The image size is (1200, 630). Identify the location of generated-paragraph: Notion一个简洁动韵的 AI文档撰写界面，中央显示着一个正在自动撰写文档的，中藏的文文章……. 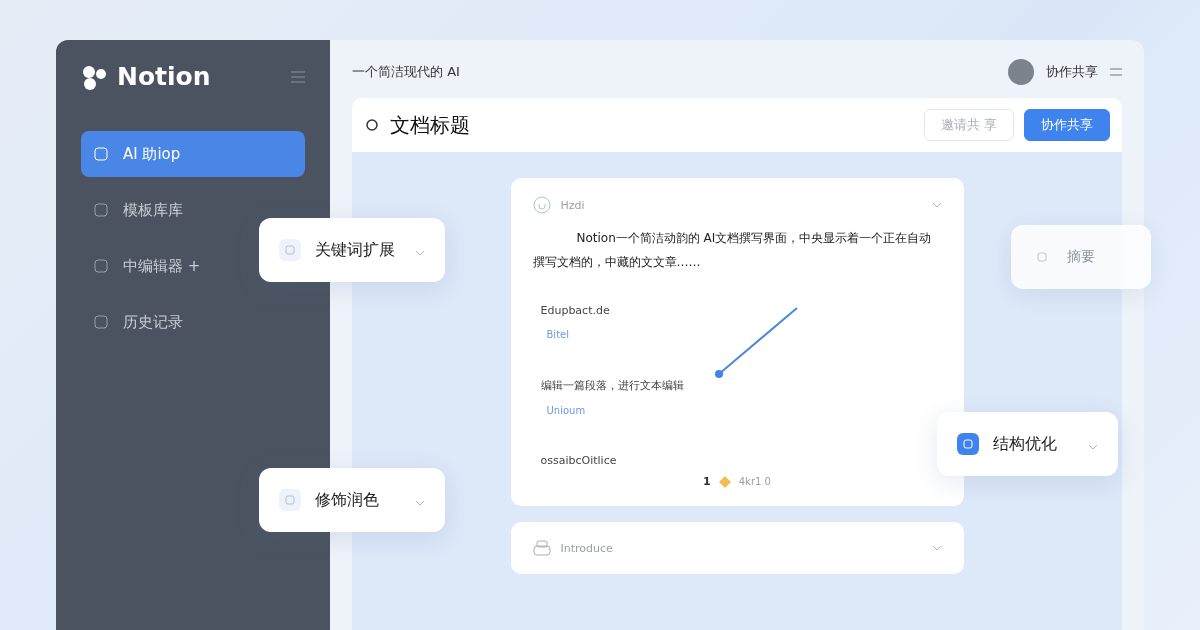
(732, 250).